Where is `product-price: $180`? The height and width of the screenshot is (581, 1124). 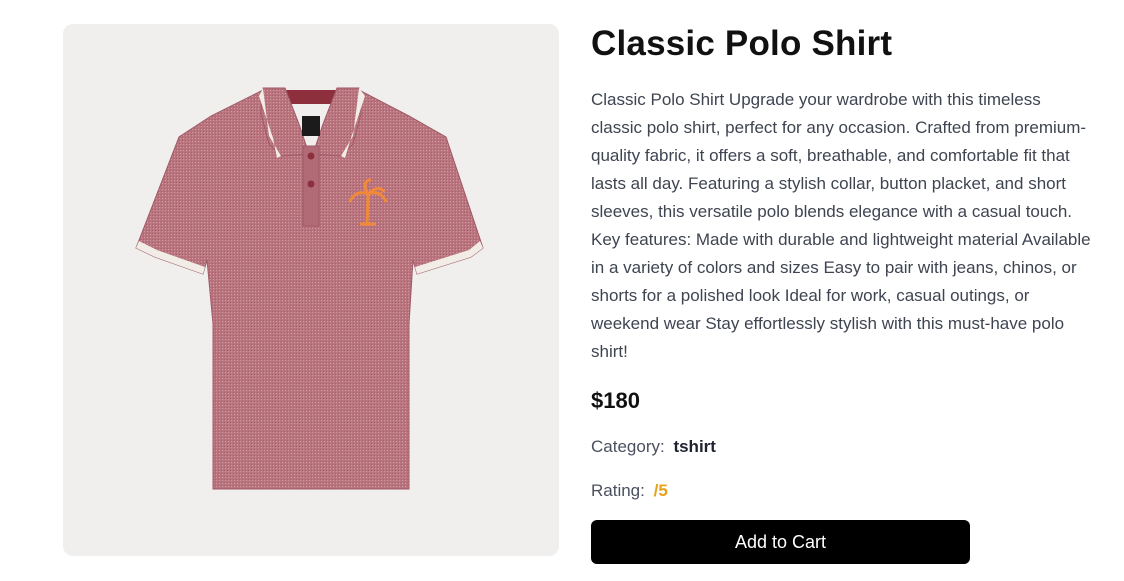
product-price: $180 is located at coordinates (615, 400).